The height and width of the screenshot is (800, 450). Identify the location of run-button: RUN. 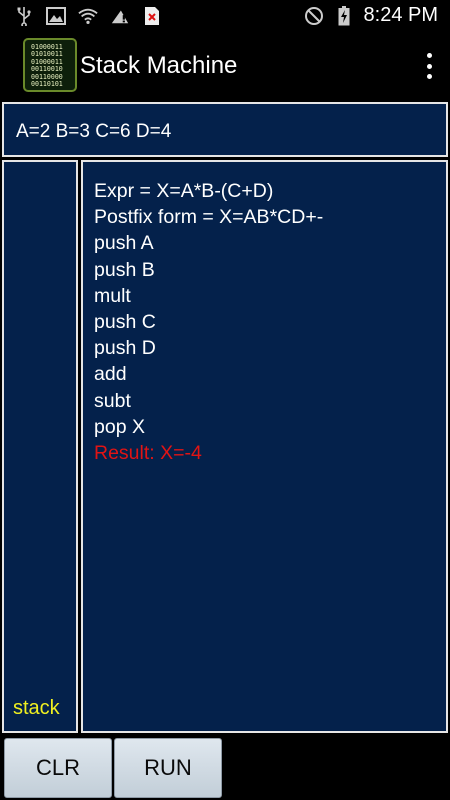
(168, 768).